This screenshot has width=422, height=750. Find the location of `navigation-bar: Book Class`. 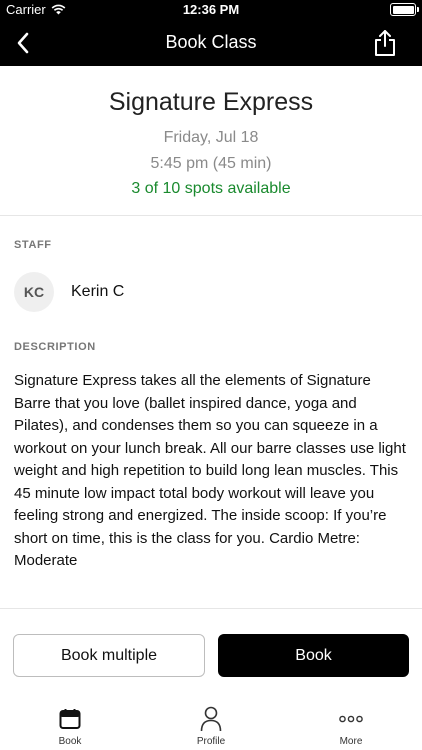

navigation-bar: Book Class is located at coordinates (211, 43).